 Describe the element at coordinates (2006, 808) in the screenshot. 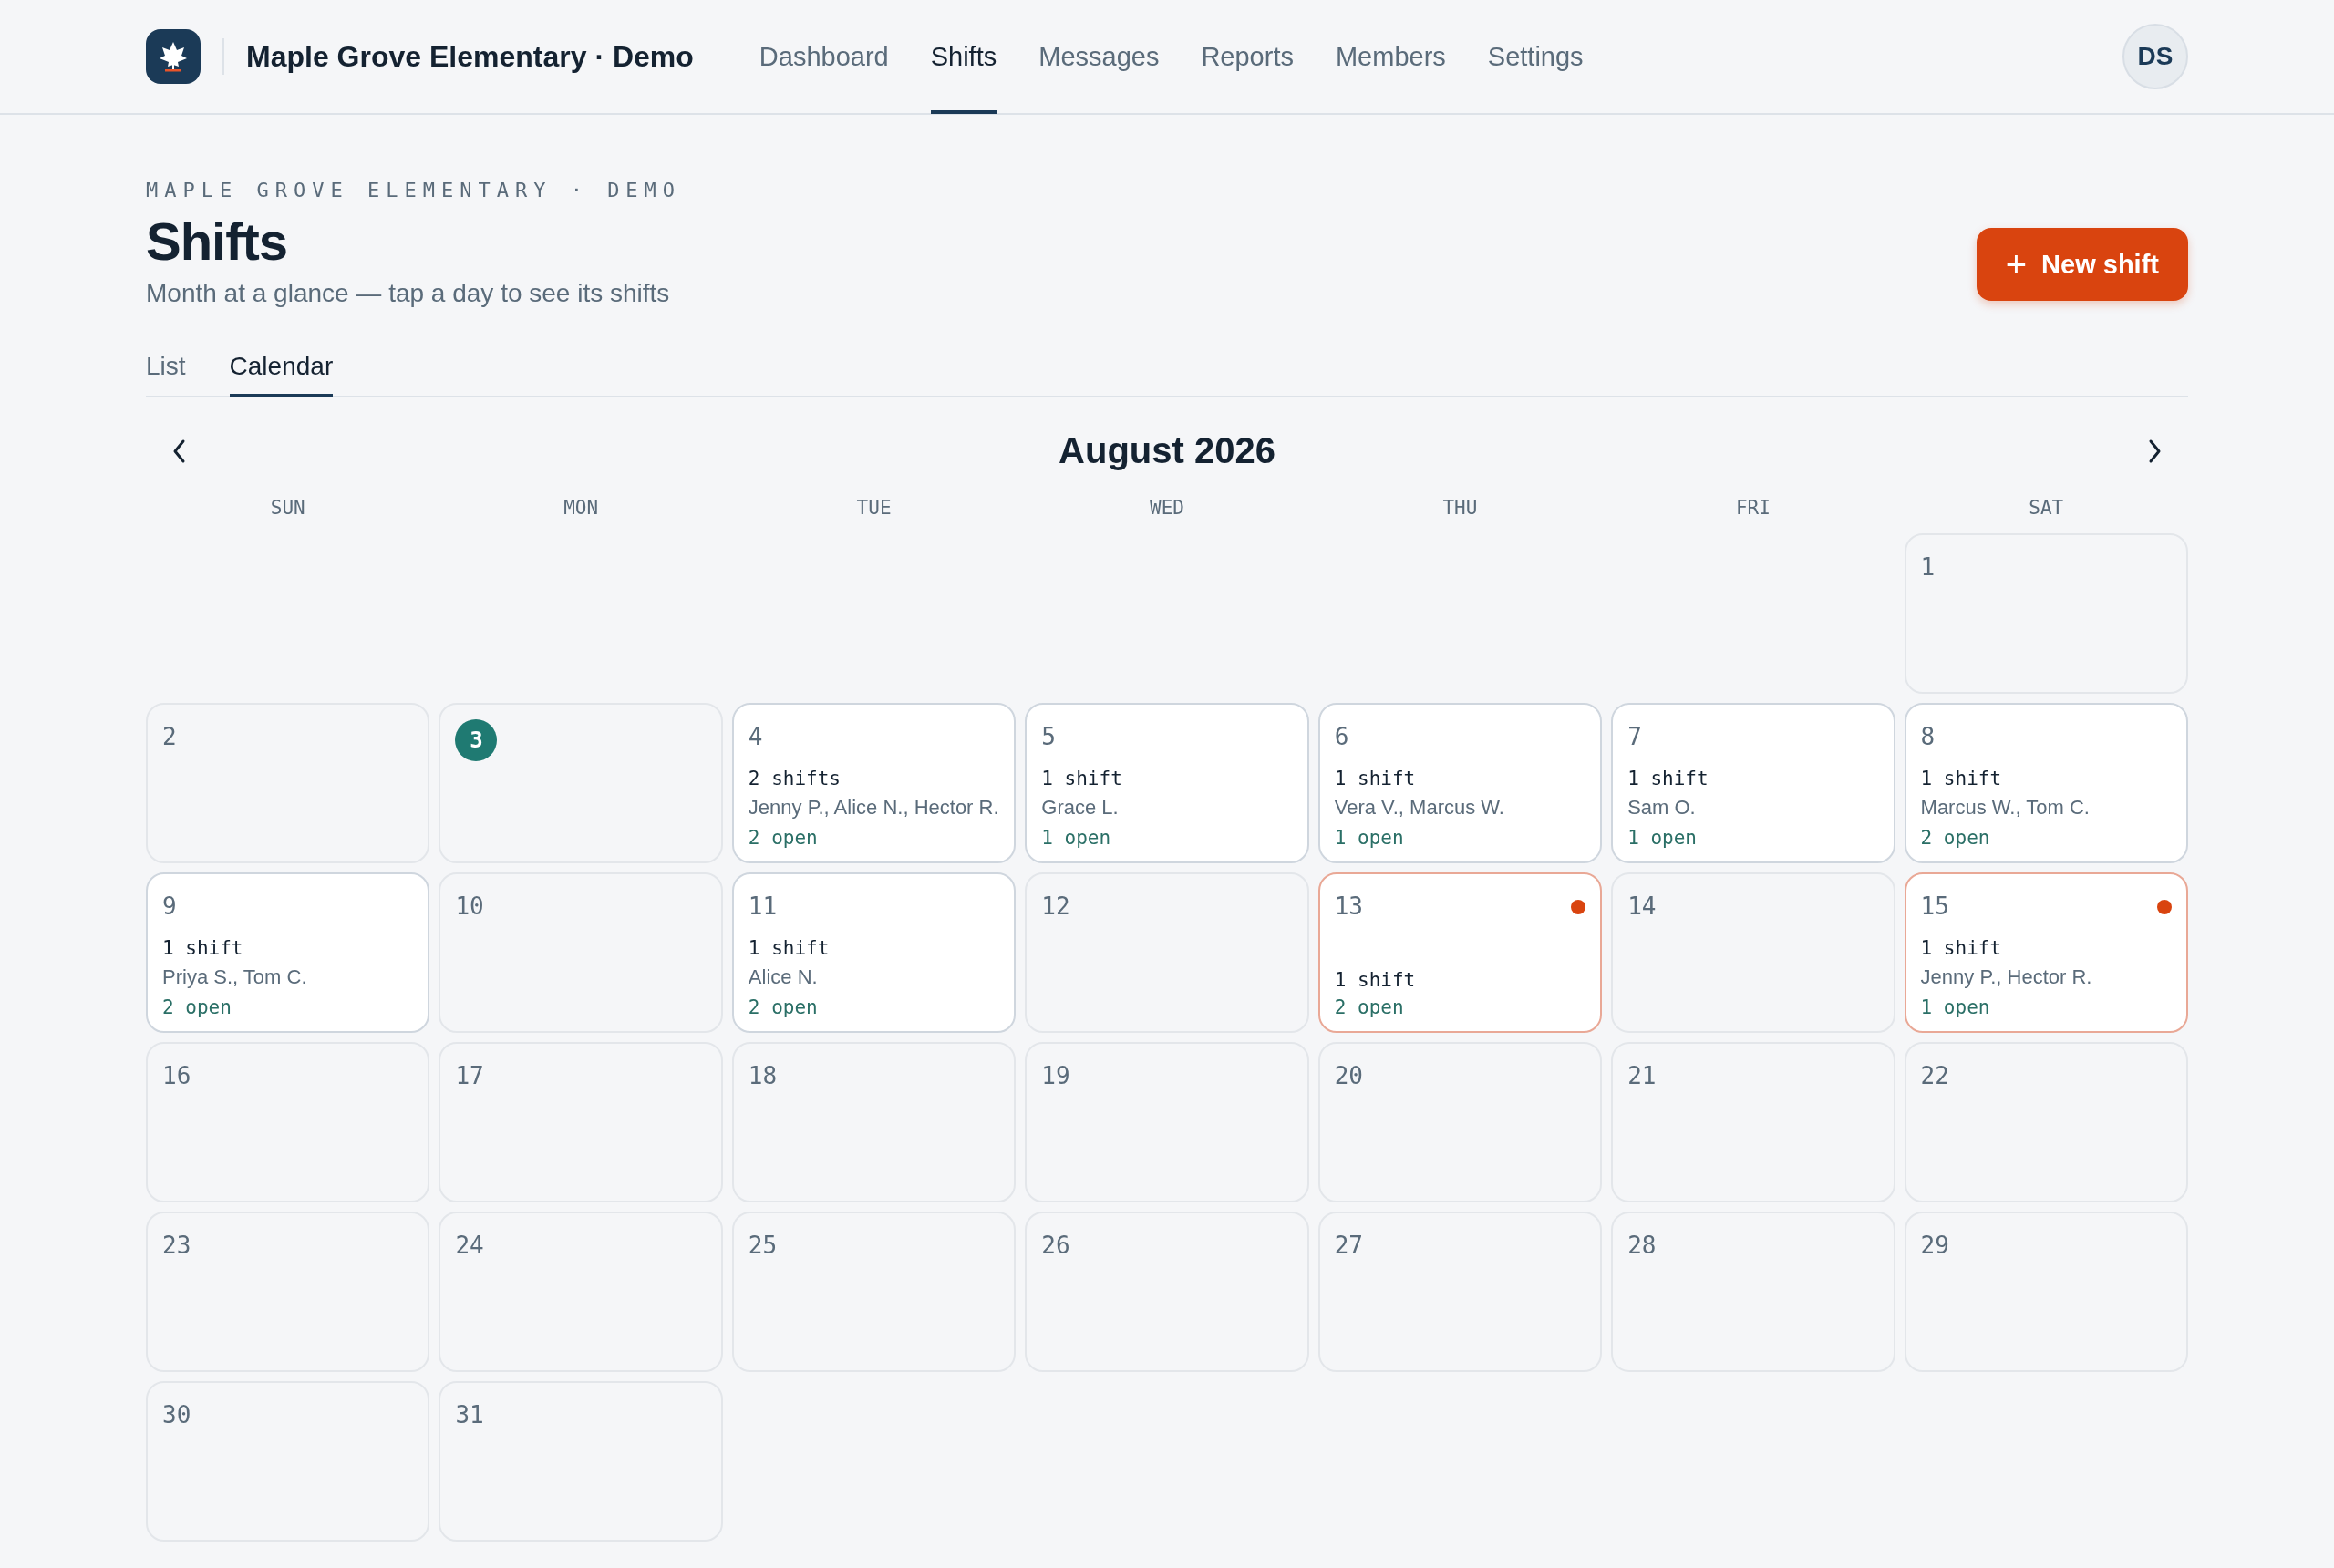

I see `assigned-names: Marcus W., Tom C.` at that location.